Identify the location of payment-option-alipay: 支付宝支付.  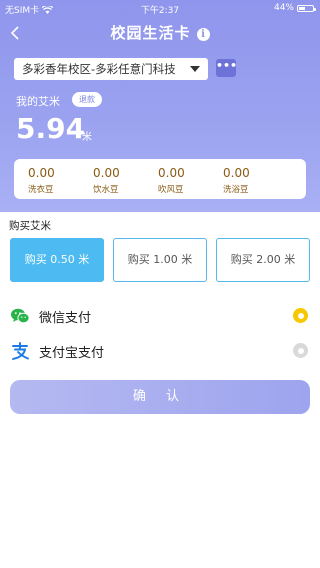
(160, 351).